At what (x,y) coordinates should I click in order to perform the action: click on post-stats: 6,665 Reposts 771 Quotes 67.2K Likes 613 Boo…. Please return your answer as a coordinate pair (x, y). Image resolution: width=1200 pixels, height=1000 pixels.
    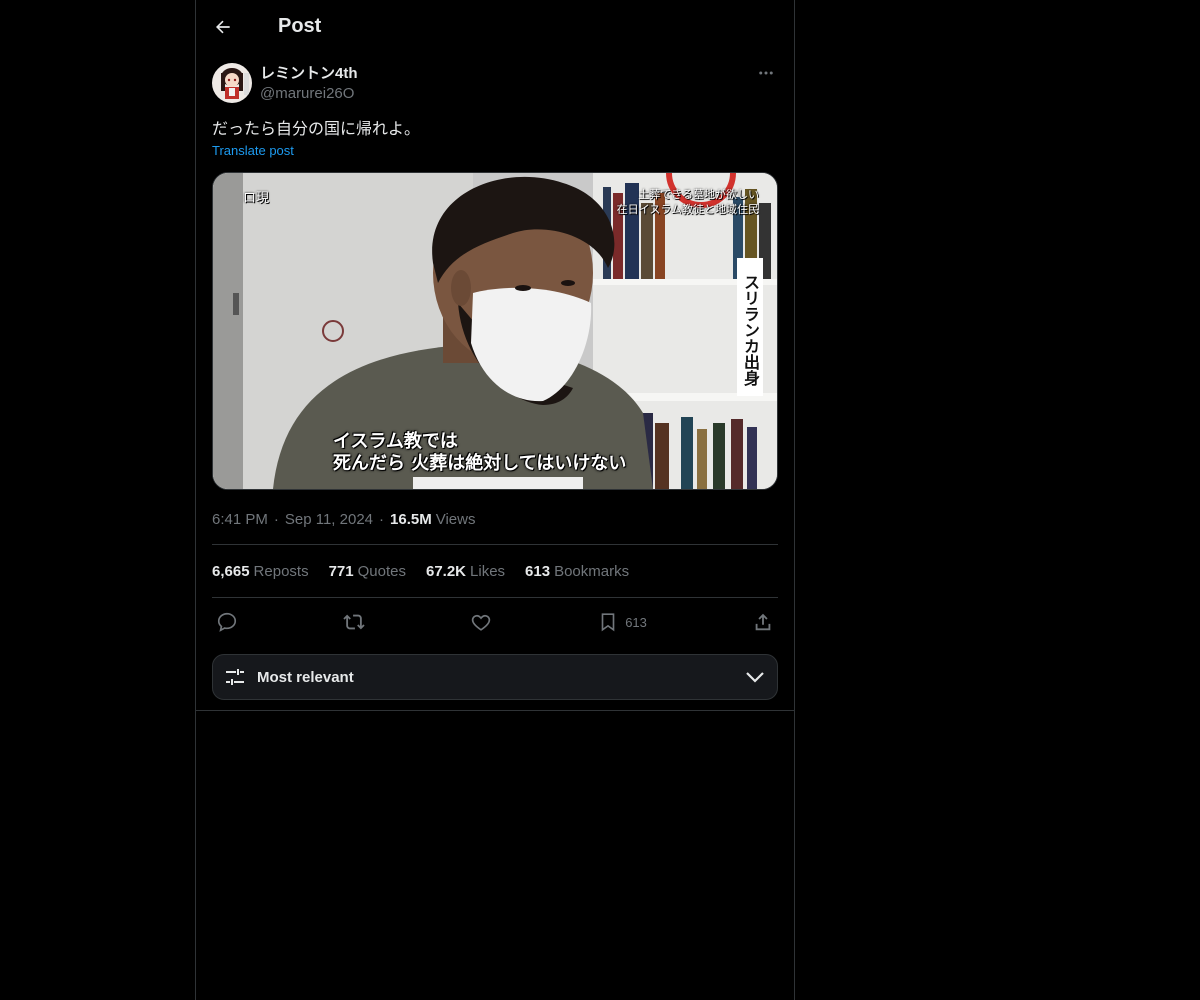
    Looking at the image, I should click on (495, 571).